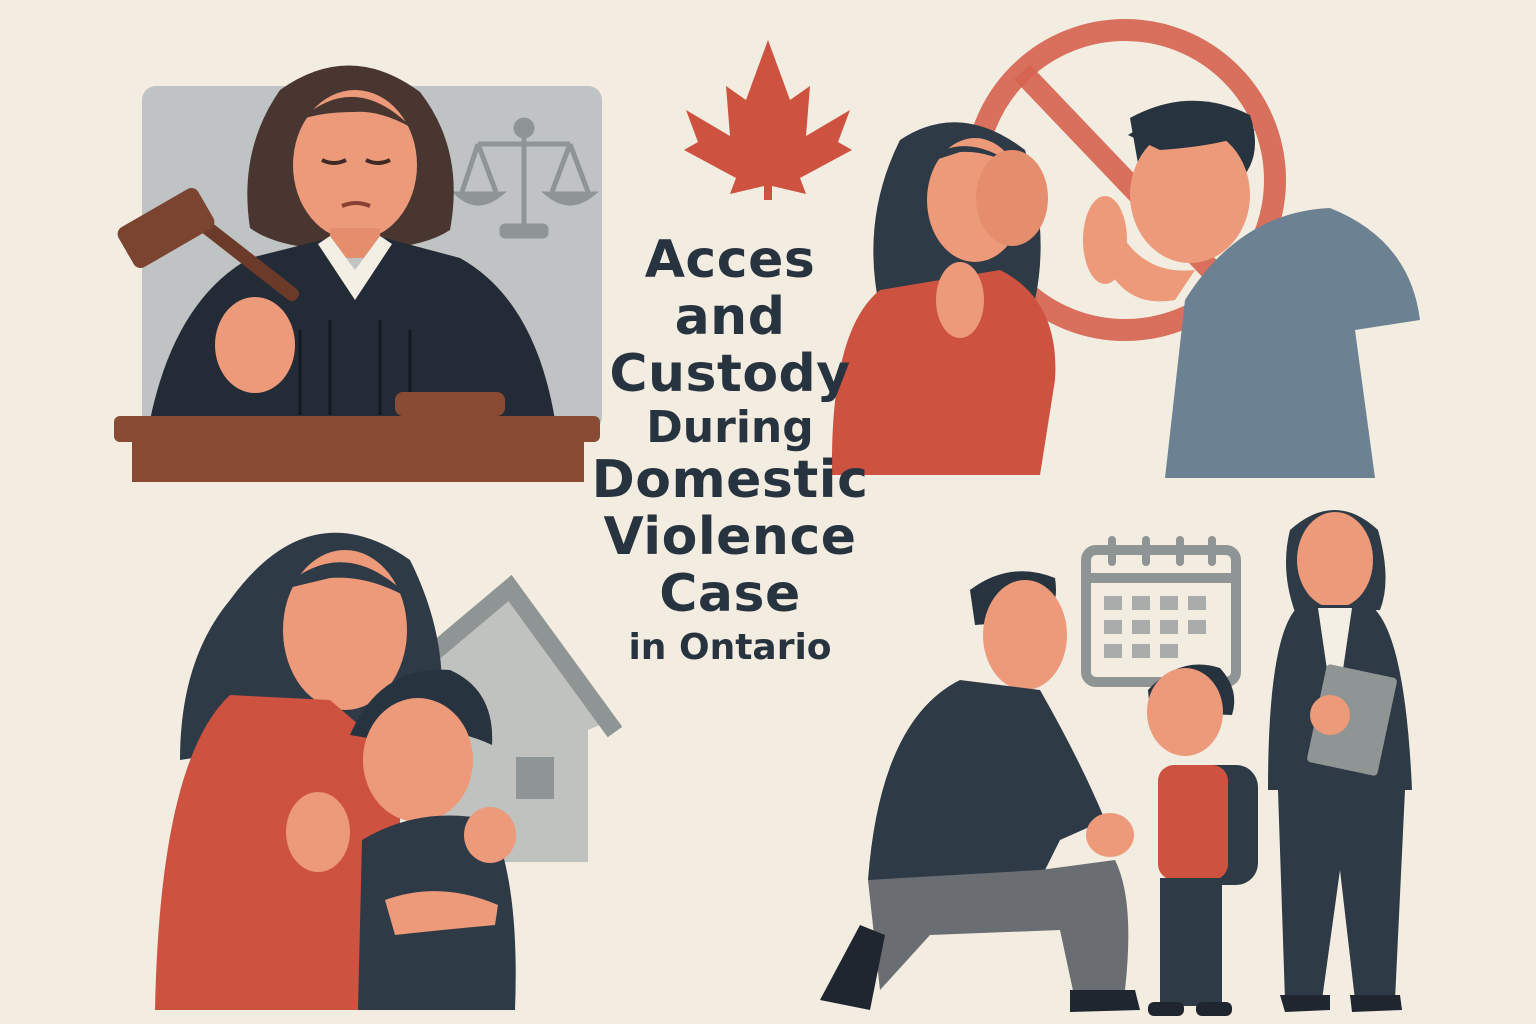 The image size is (1536, 1024). Describe the element at coordinates (1110, 835) in the screenshot. I see `father-hand` at that location.